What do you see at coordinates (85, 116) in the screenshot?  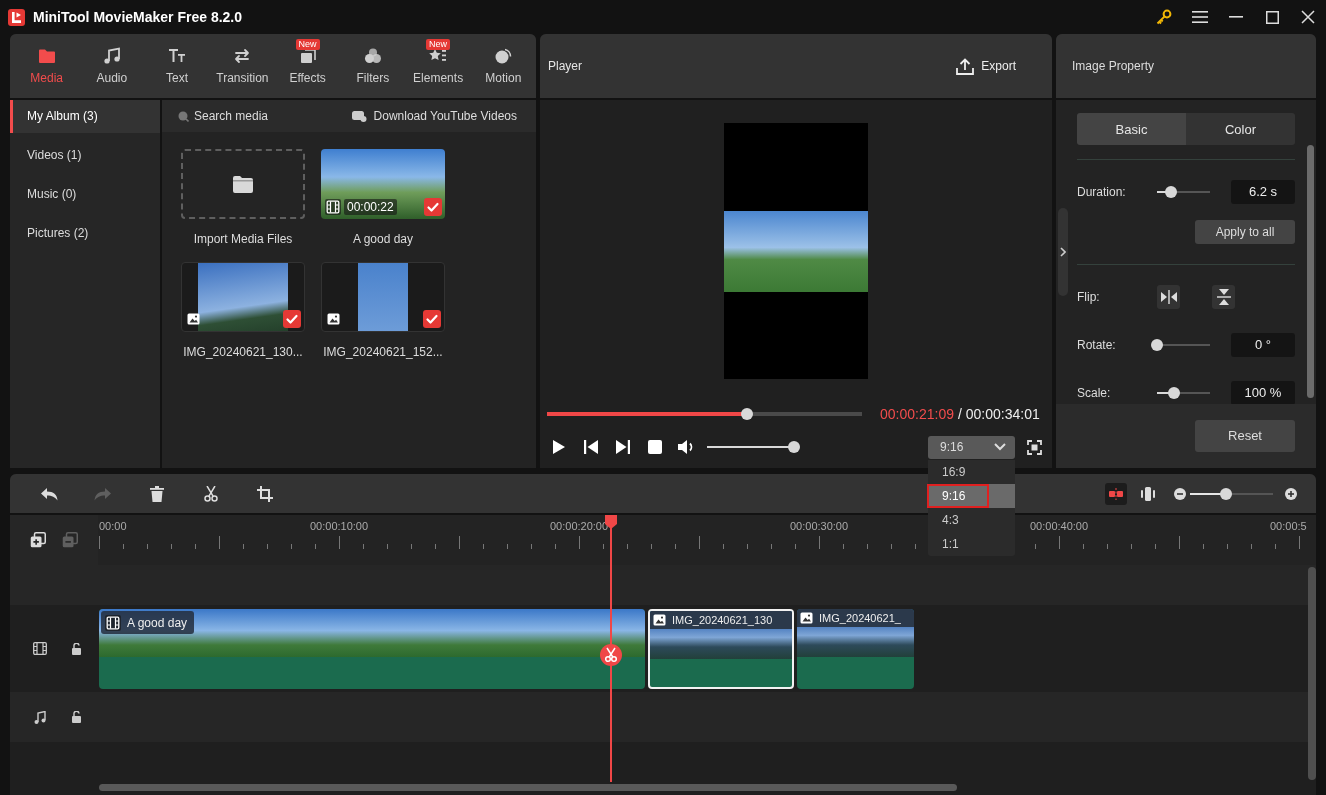 I see `sidebar-item: My Album (3)` at bounding box center [85, 116].